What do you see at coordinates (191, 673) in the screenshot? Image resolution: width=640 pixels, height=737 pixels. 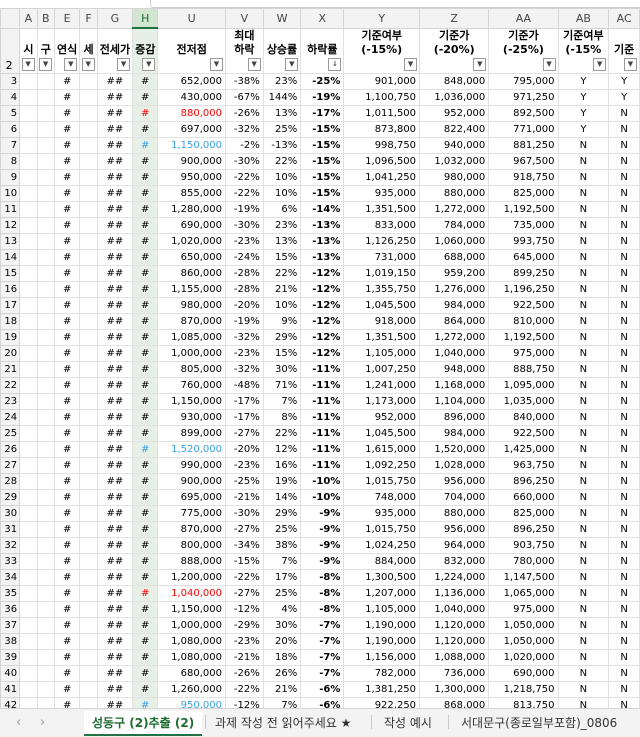 I see `table-cell: 680,000` at bounding box center [191, 673].